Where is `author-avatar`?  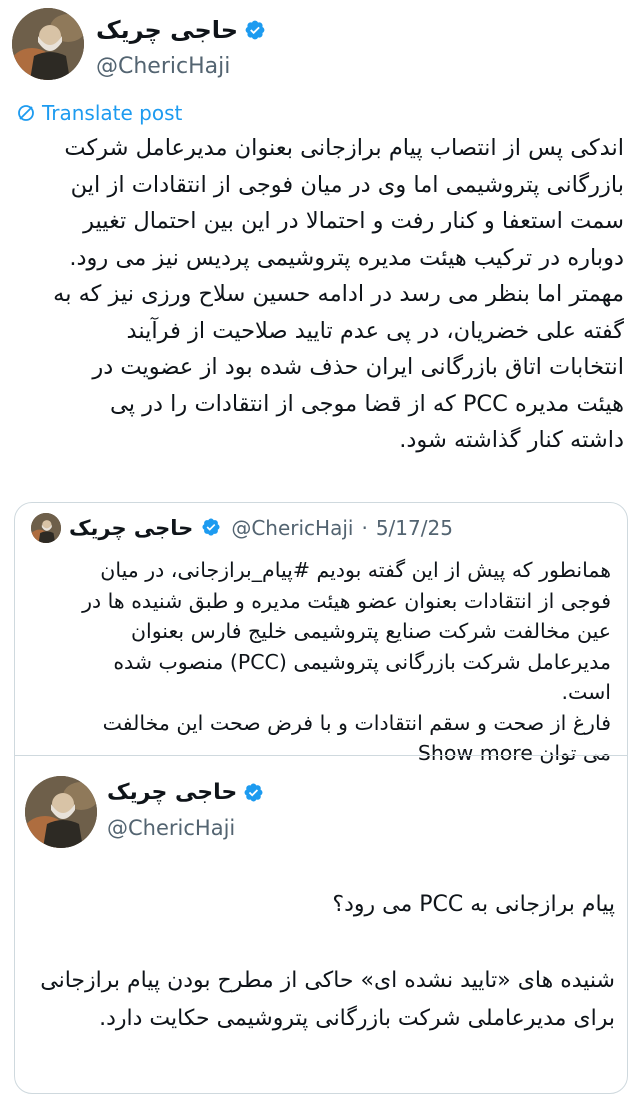 author-avatar is located at coordinates (48, 44).